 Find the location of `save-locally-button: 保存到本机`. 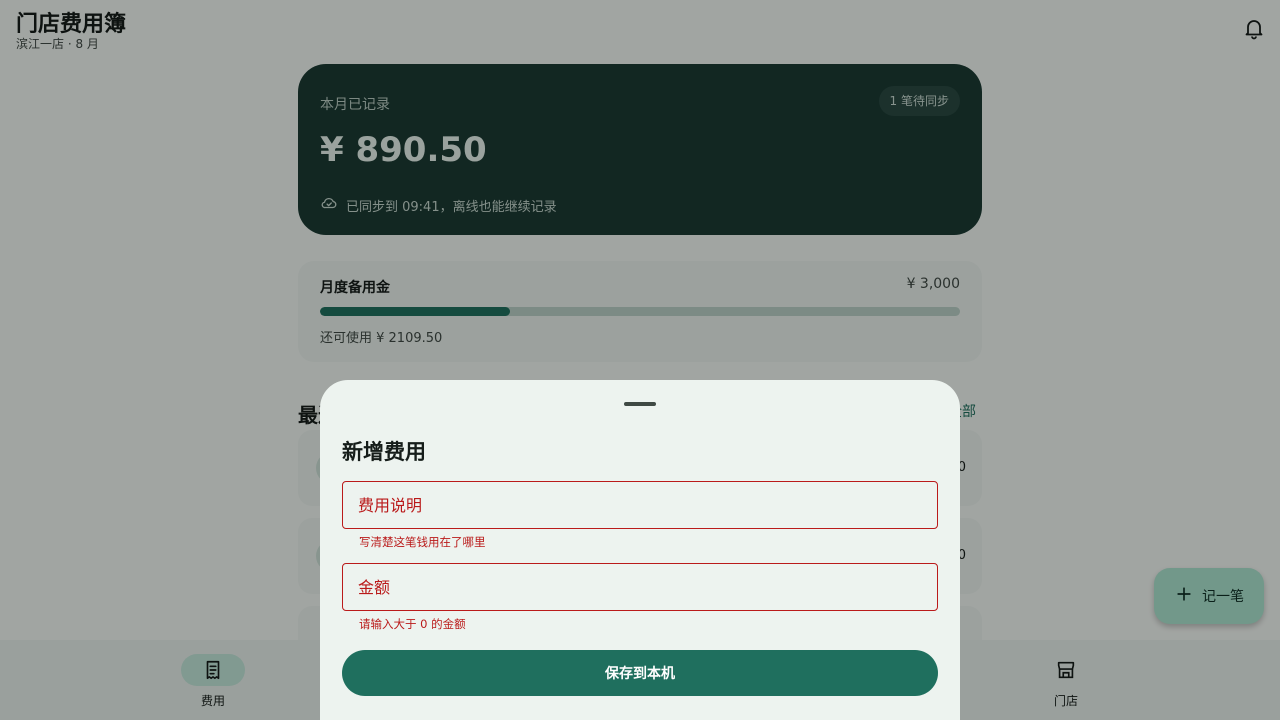

save-locally-button: 保存到本机 is located at coordinates (640, 673).